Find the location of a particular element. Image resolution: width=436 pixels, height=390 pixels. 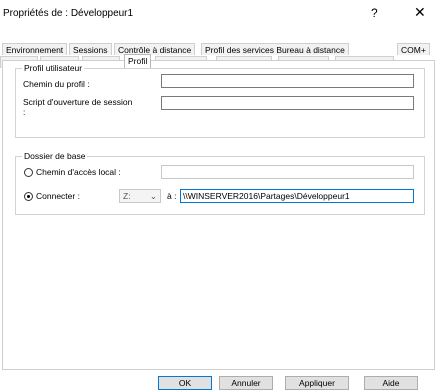

tab-profil-services-bureau: Profil des services Bureau à distance is located at coordinates (275, 49).